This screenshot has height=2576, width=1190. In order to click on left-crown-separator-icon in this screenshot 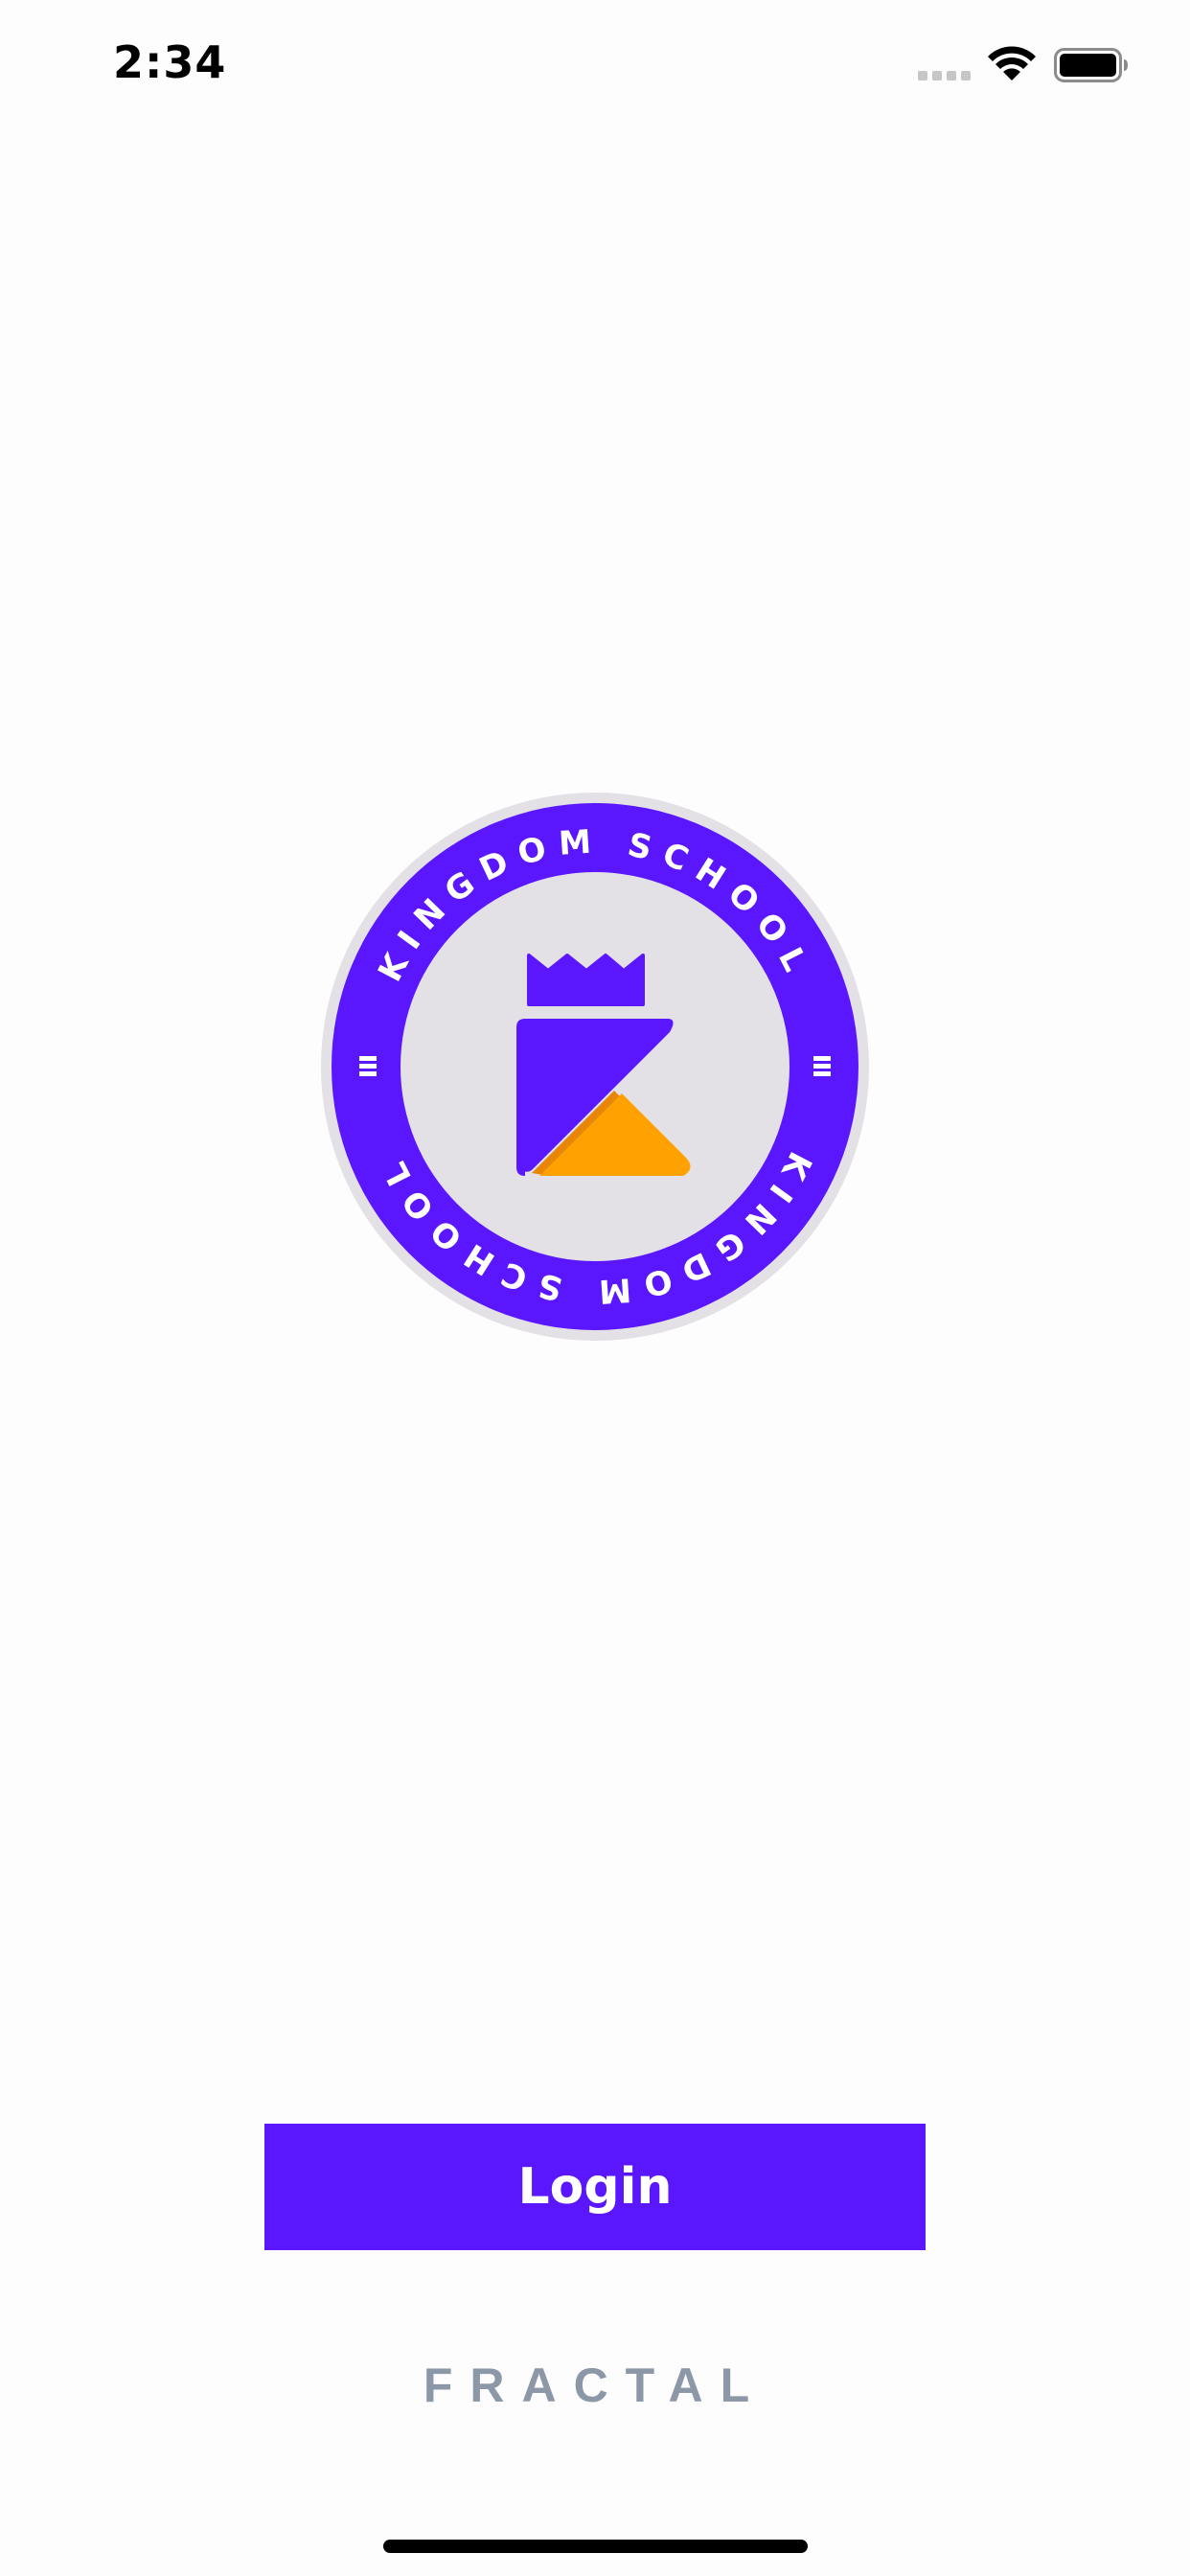, I will do `click(368, 1066)`.